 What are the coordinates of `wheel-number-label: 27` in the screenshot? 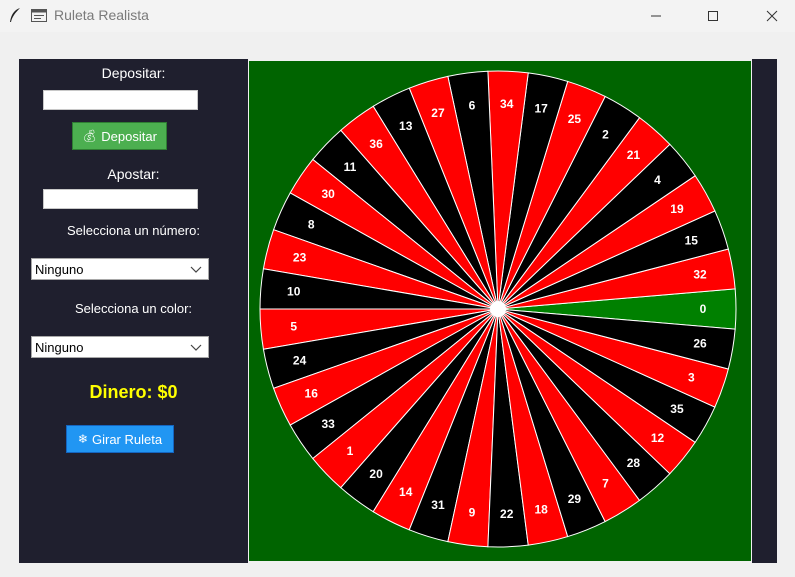 It's located at (438, 113).